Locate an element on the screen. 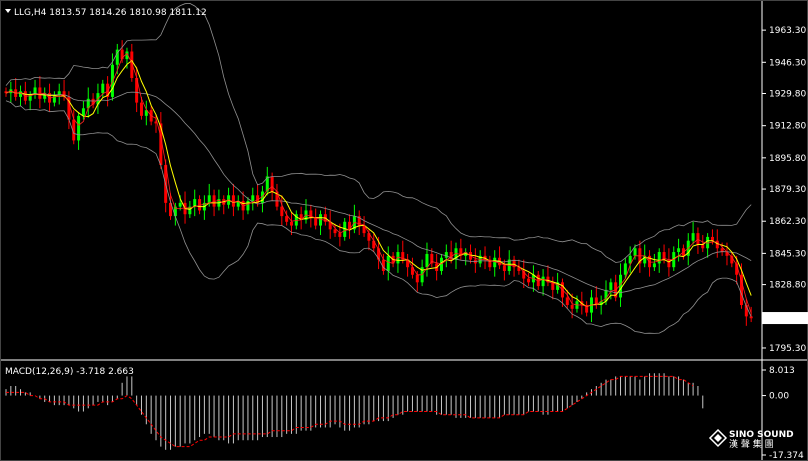  price-tick-label: 1862.30 is located at coordinates (787, 222).